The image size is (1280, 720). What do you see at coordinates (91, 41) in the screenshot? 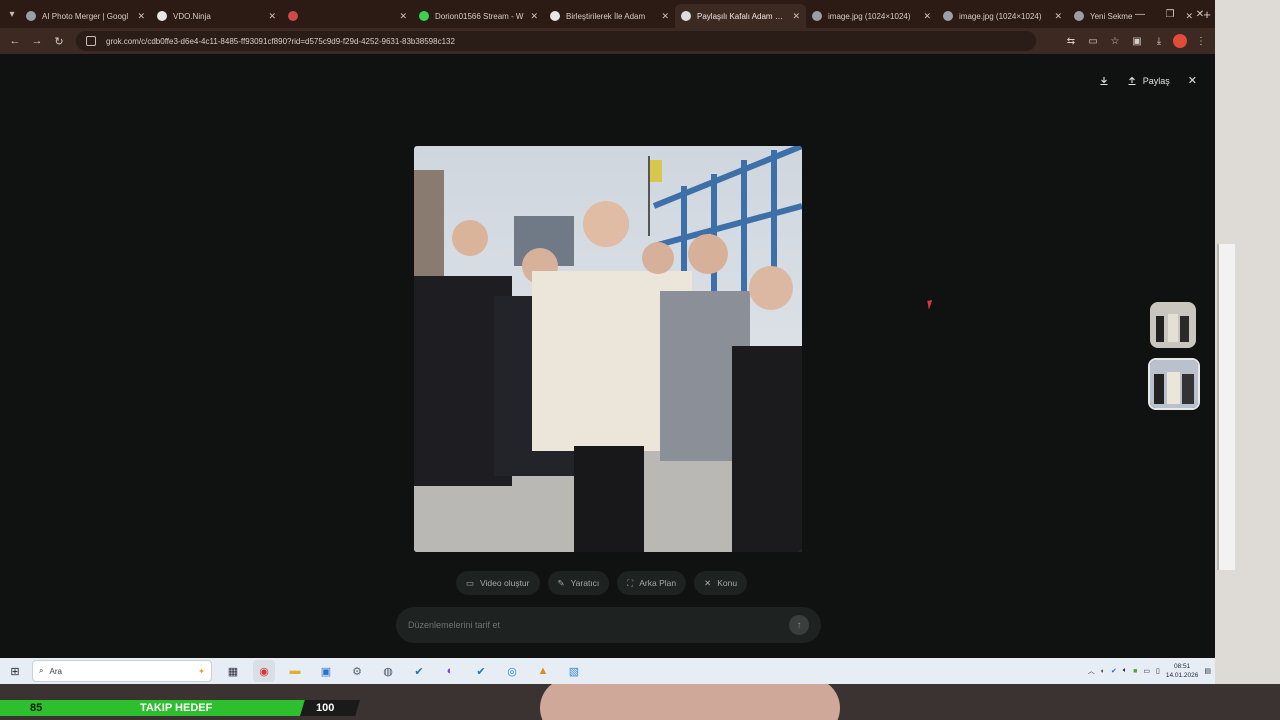
I see `site-info-icon` at bounding box center [91, 41].